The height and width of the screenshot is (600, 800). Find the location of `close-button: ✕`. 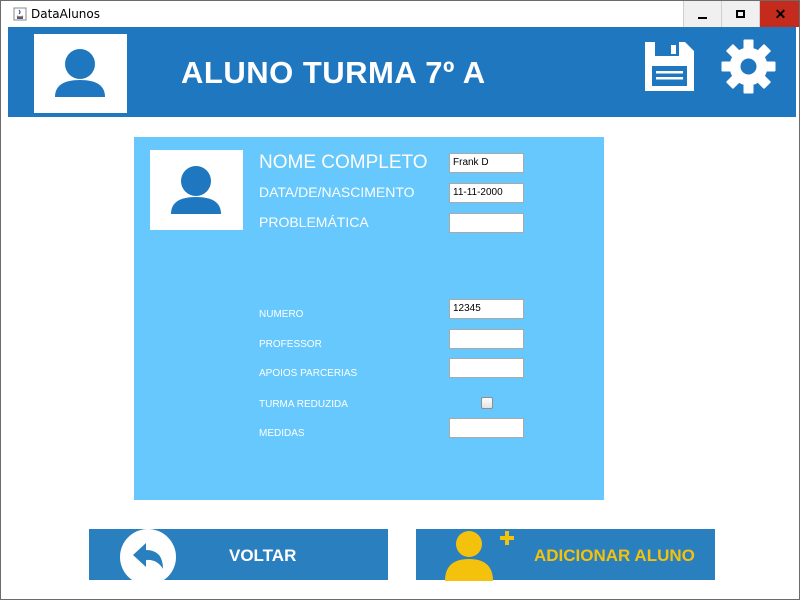

close-button: ✕ is located at coordinates (779, 14).